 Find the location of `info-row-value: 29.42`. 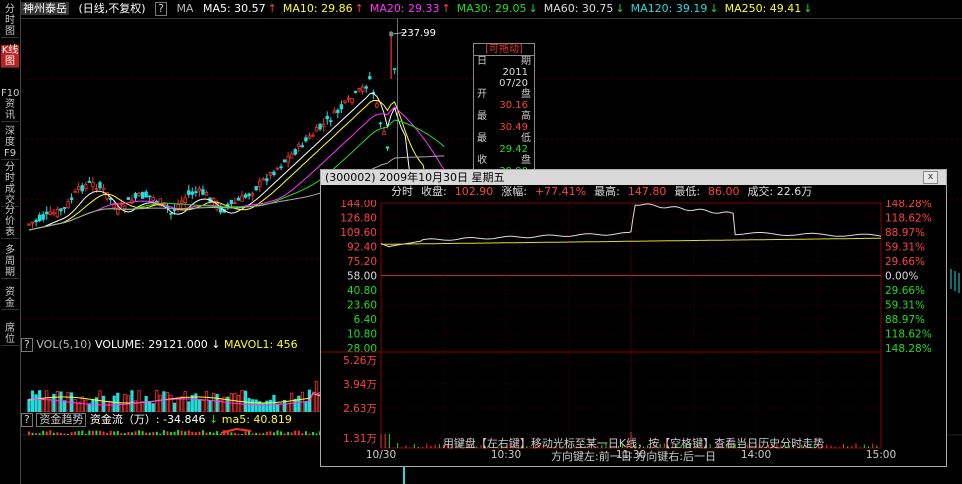

info-row-value: 29.42 is located at coordinates (513, 149).